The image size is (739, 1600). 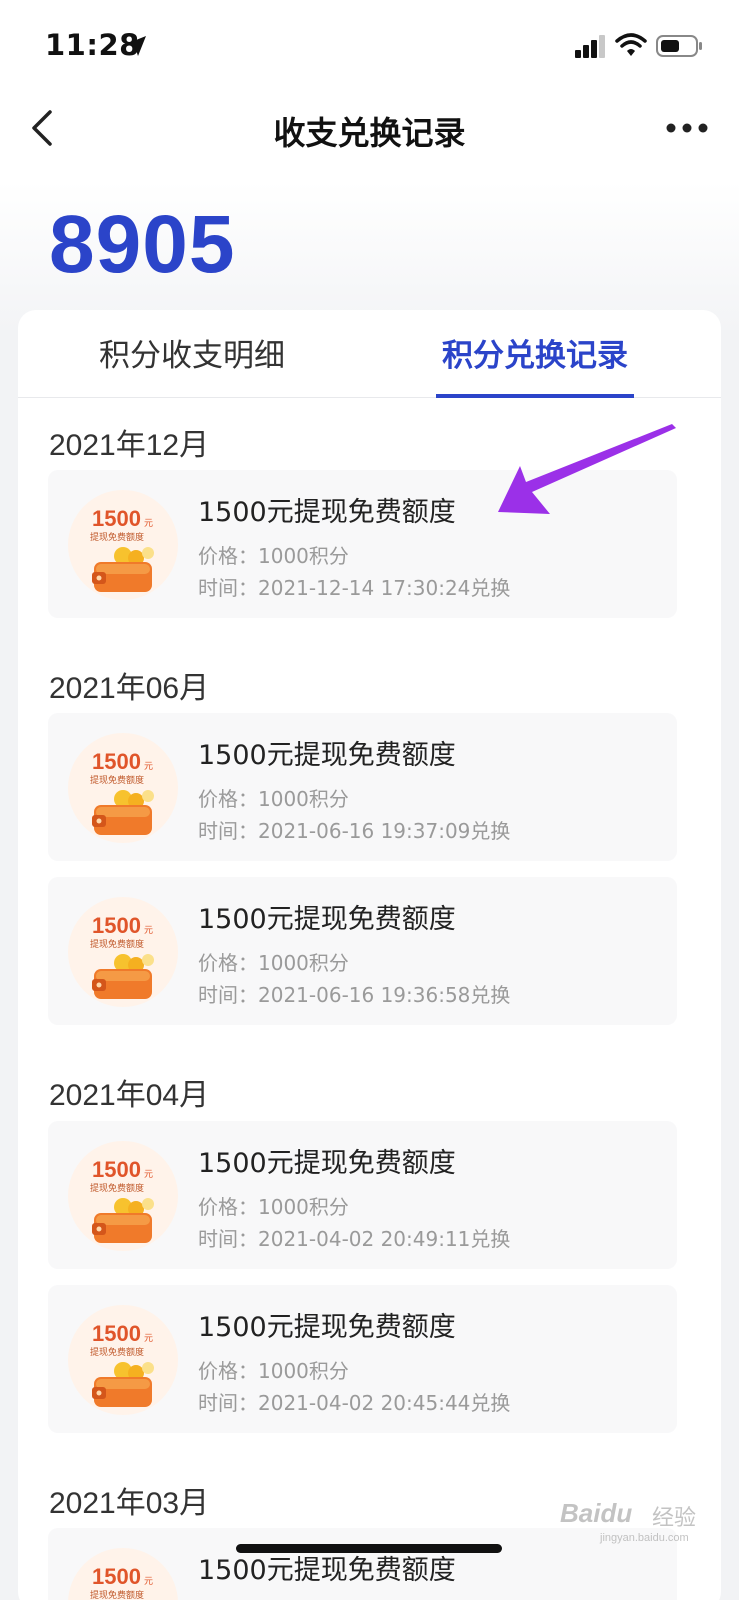 I want to click on nav-bar: 收支兑换记录, so click(x=369, y=132).